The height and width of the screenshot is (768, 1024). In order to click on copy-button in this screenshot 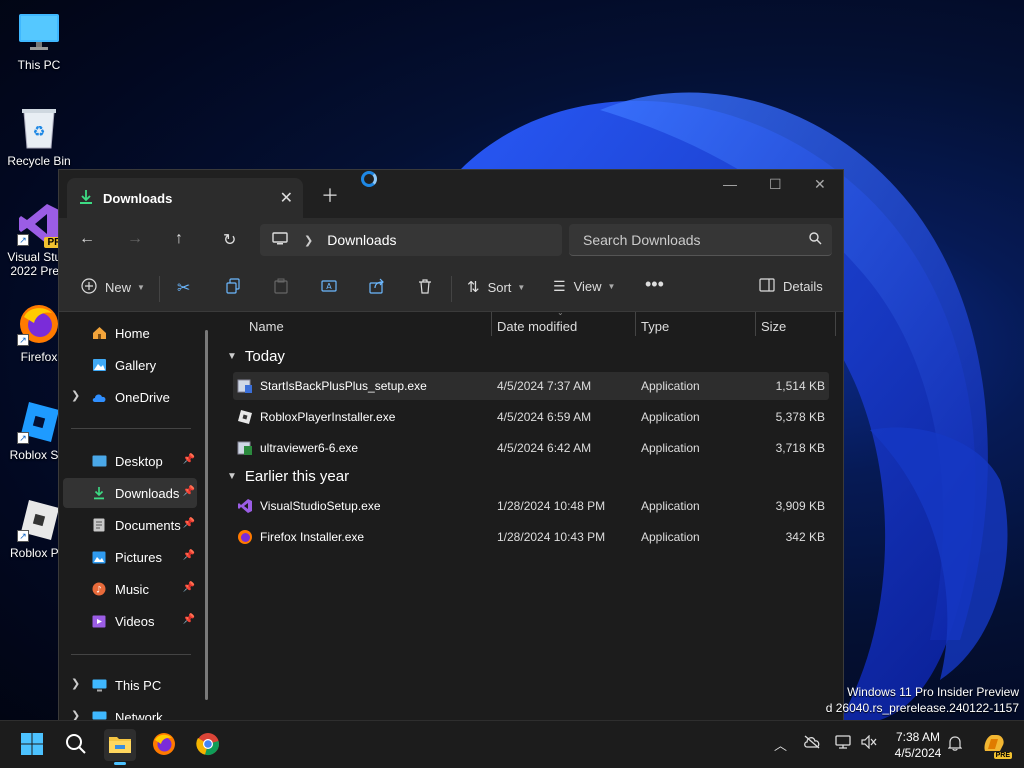, I will do `click(233, 287)`.